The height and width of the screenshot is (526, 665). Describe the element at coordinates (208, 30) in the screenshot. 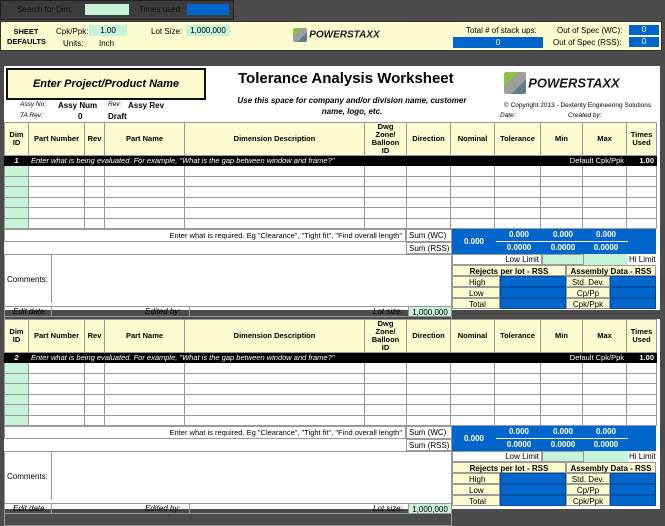

I see `lot-size-input: 1,000,000` at that location.